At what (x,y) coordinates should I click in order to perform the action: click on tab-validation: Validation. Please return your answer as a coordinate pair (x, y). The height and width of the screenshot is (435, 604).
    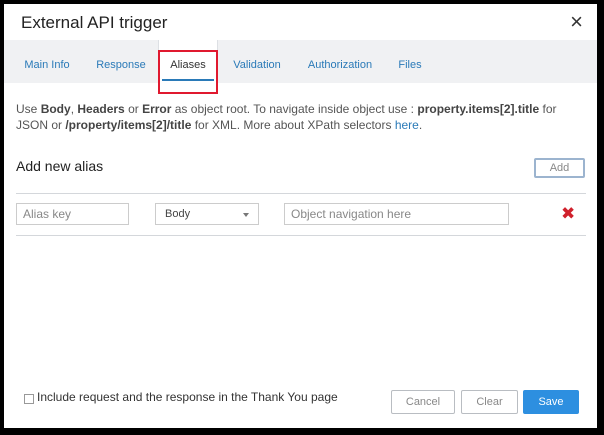
    Looking at the image, I should click on (257, 61).